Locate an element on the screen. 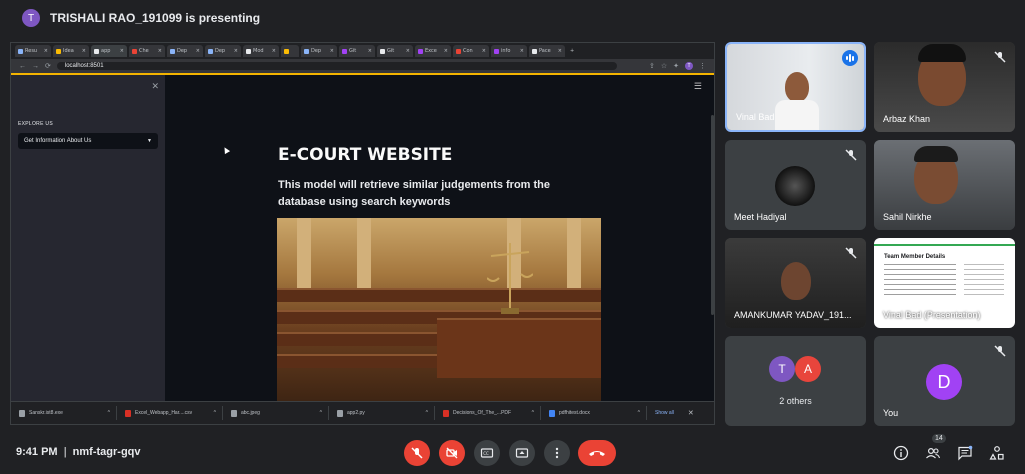 The image size is (1025, 474). participant-name: Vinal Bad is located at coordinates (755, 117).